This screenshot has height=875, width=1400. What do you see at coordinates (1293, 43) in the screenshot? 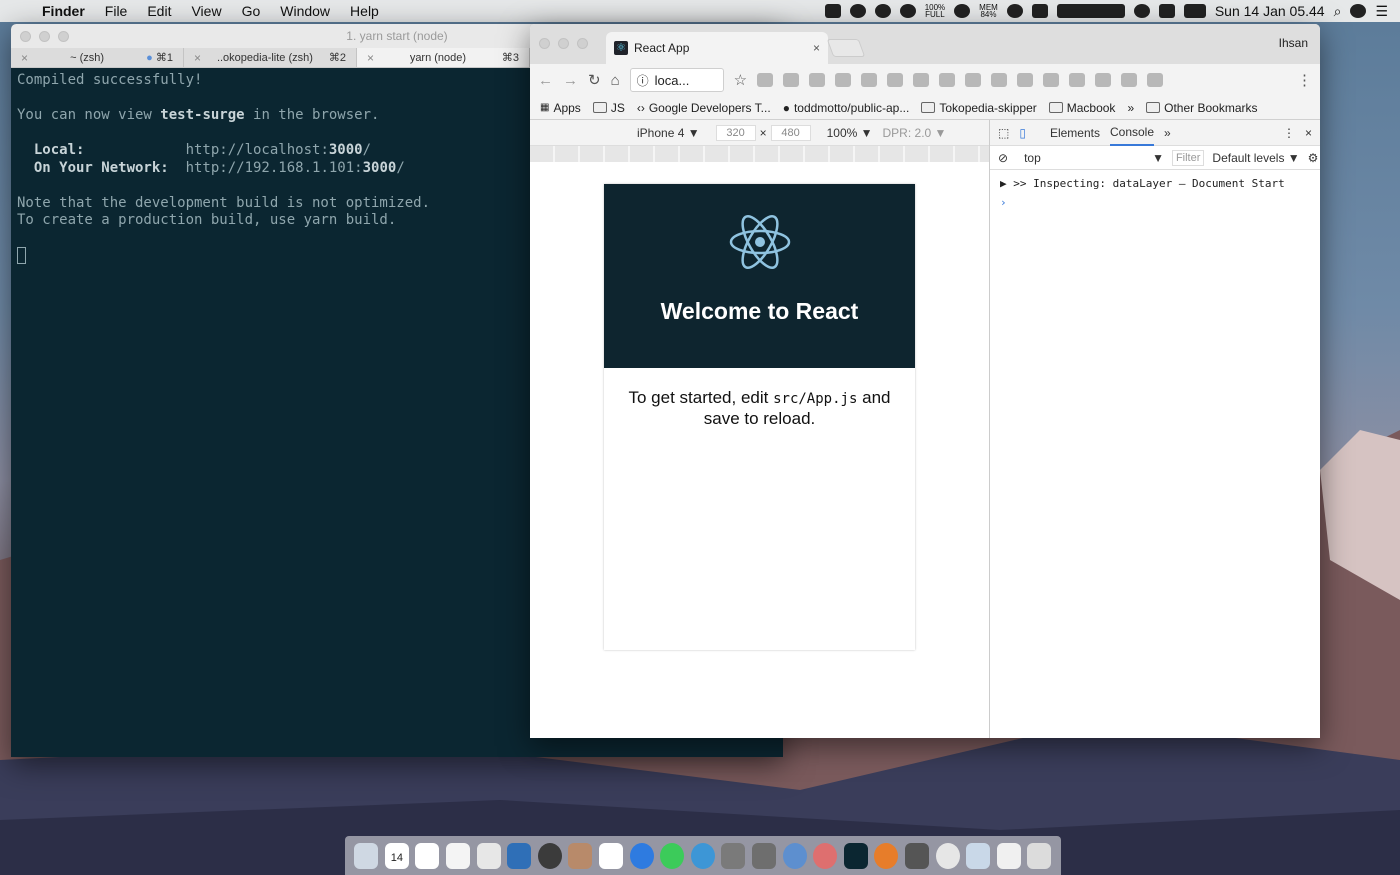
I see `profile-name: Ihsan` at bounding box center [1293, 43].